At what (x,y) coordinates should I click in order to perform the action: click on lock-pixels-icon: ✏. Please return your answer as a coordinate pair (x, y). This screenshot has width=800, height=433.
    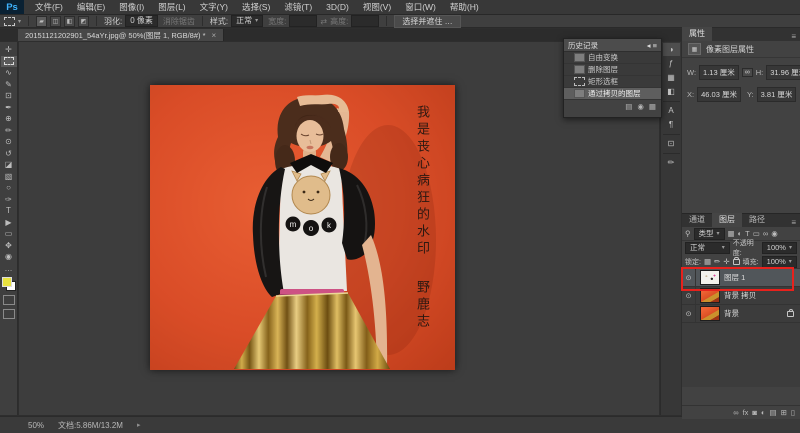
    Looking at the image, I should click on (717, 261).